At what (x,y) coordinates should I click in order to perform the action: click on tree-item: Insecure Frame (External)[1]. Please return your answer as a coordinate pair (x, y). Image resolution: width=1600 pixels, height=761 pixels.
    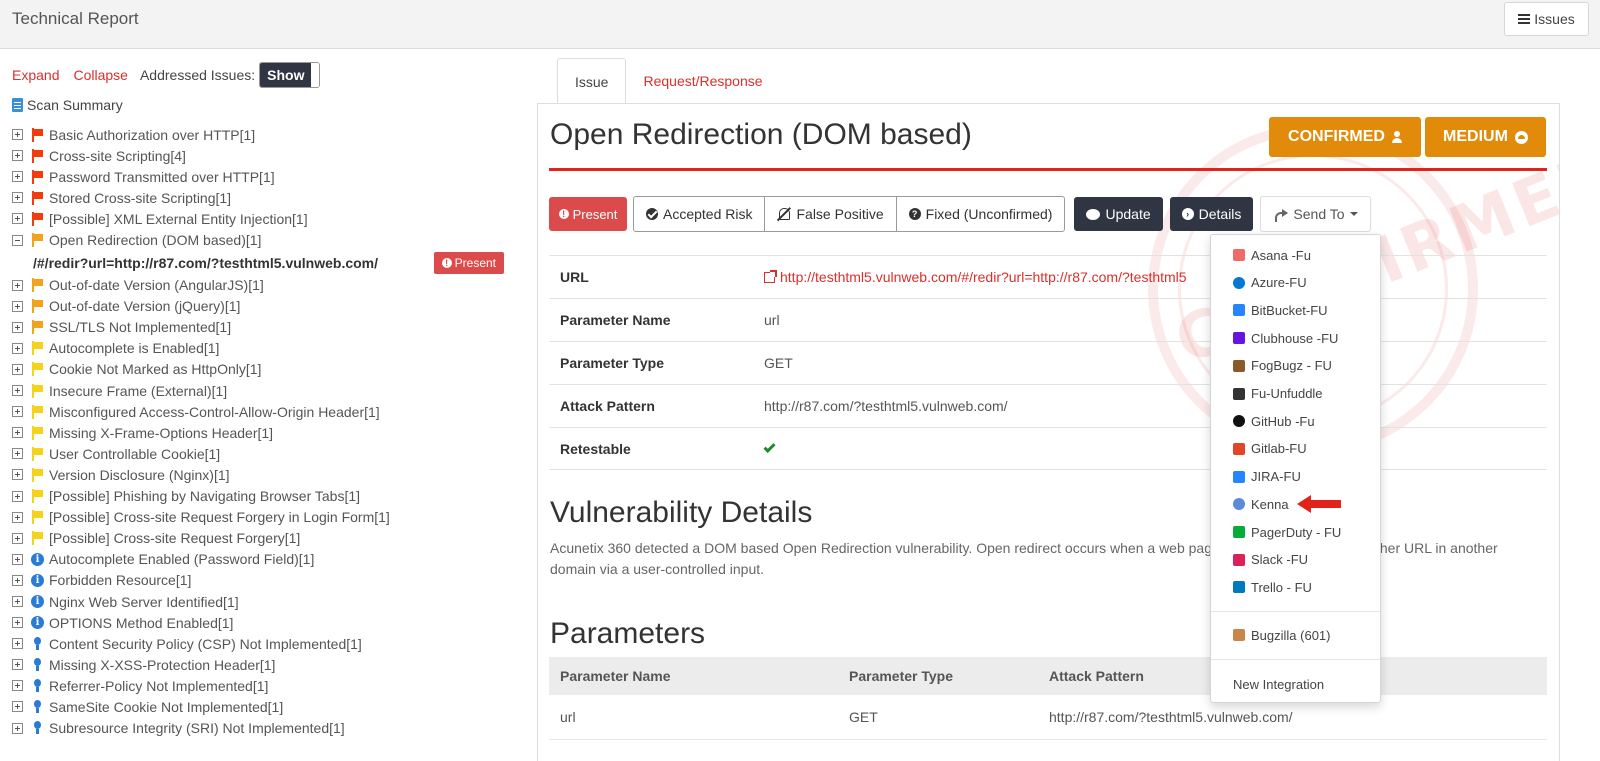
    Looking at the image, I should click on (267, 390).